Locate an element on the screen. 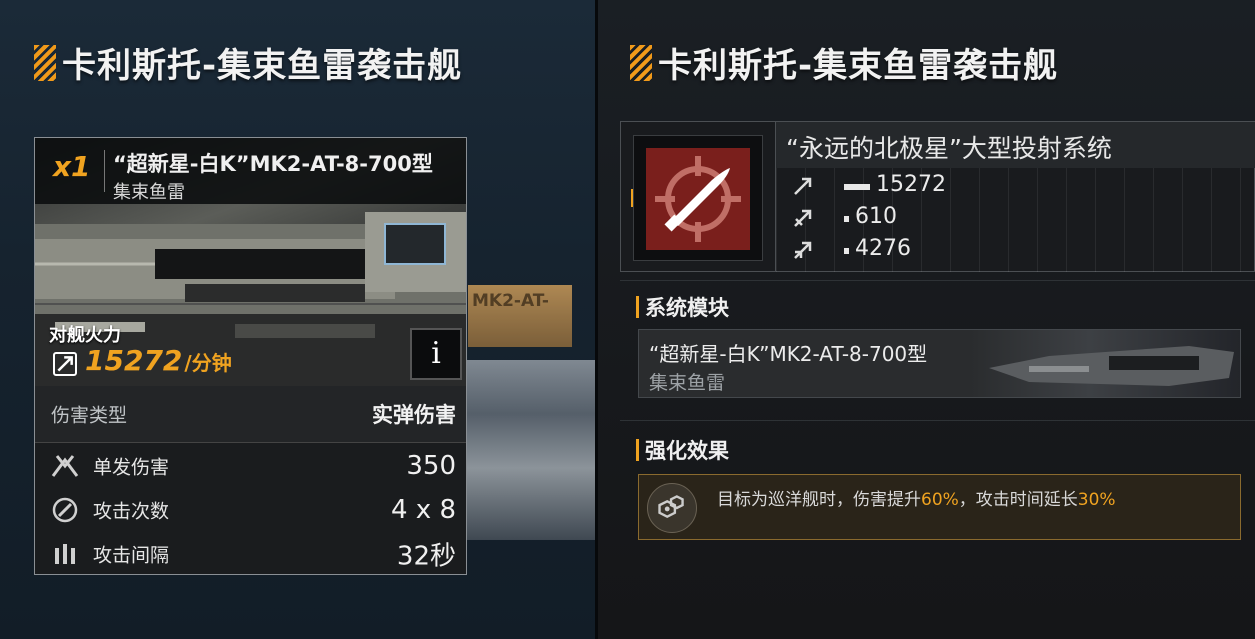 The height and width of the screenshot is (639, 1255). firepower-unit: /分钟 is located at coordinates (208, 363).